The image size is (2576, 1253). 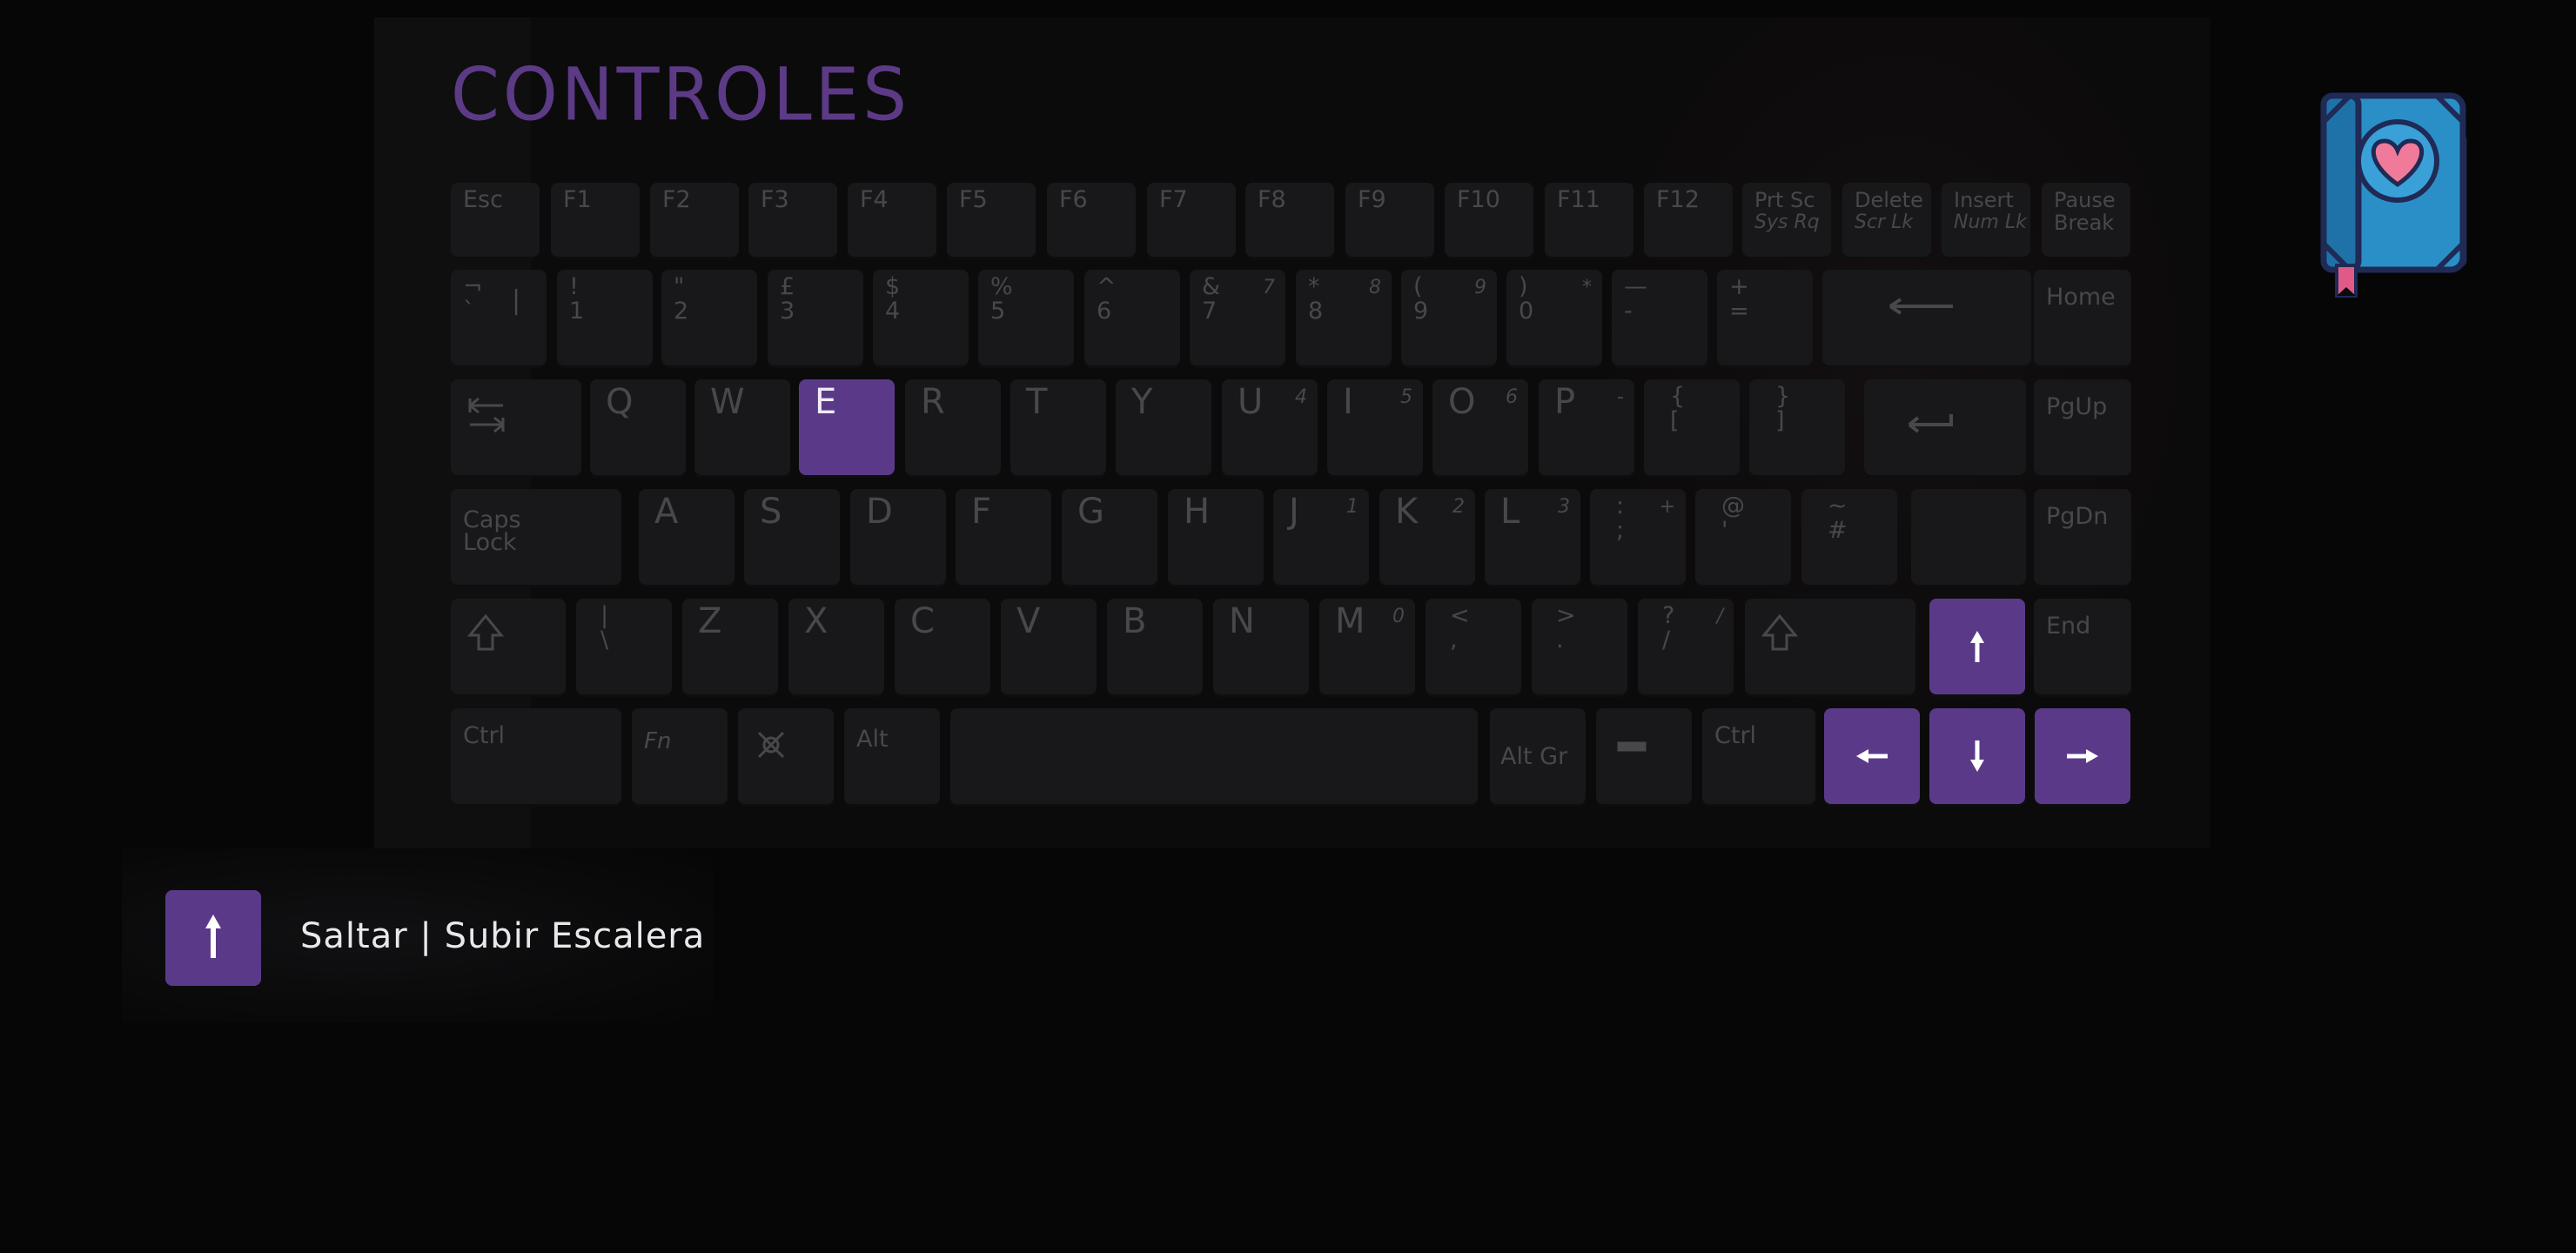 I want to click on key-numpad-label: -, so click(x=1620, y=397).